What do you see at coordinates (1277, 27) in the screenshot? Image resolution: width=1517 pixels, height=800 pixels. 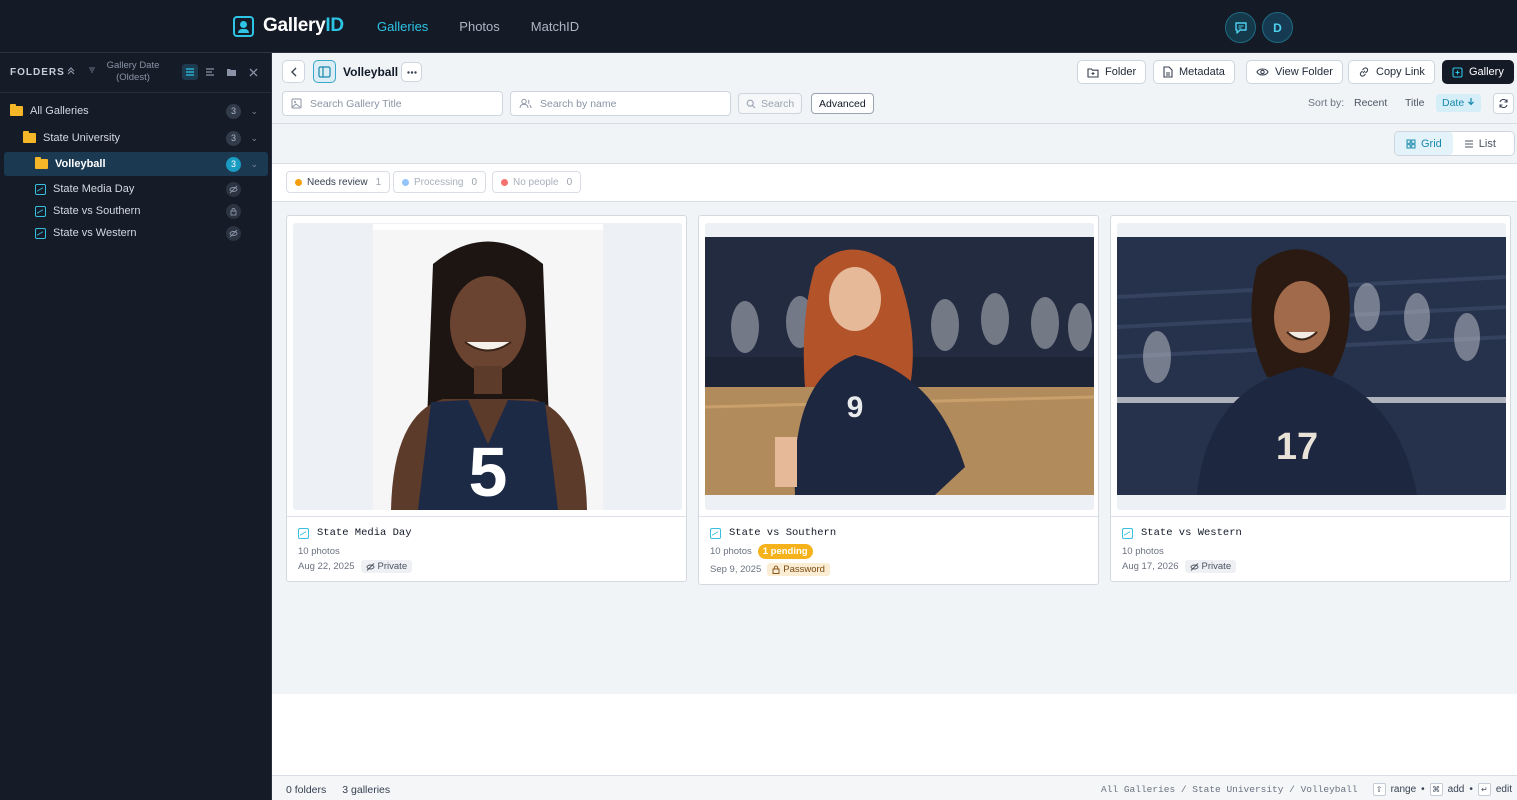 I see `user-avatar: D` at bounding box center [1277, 27].